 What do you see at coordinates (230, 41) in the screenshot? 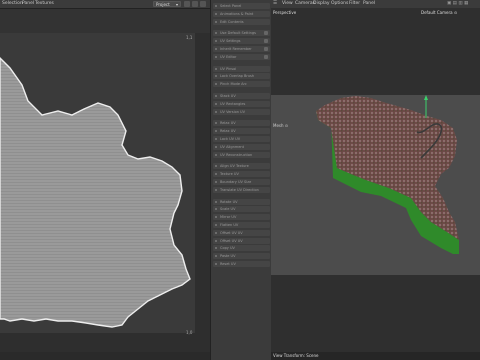
I see `toolkit-row-label: UV Settings` at bounding box center [230, 41].